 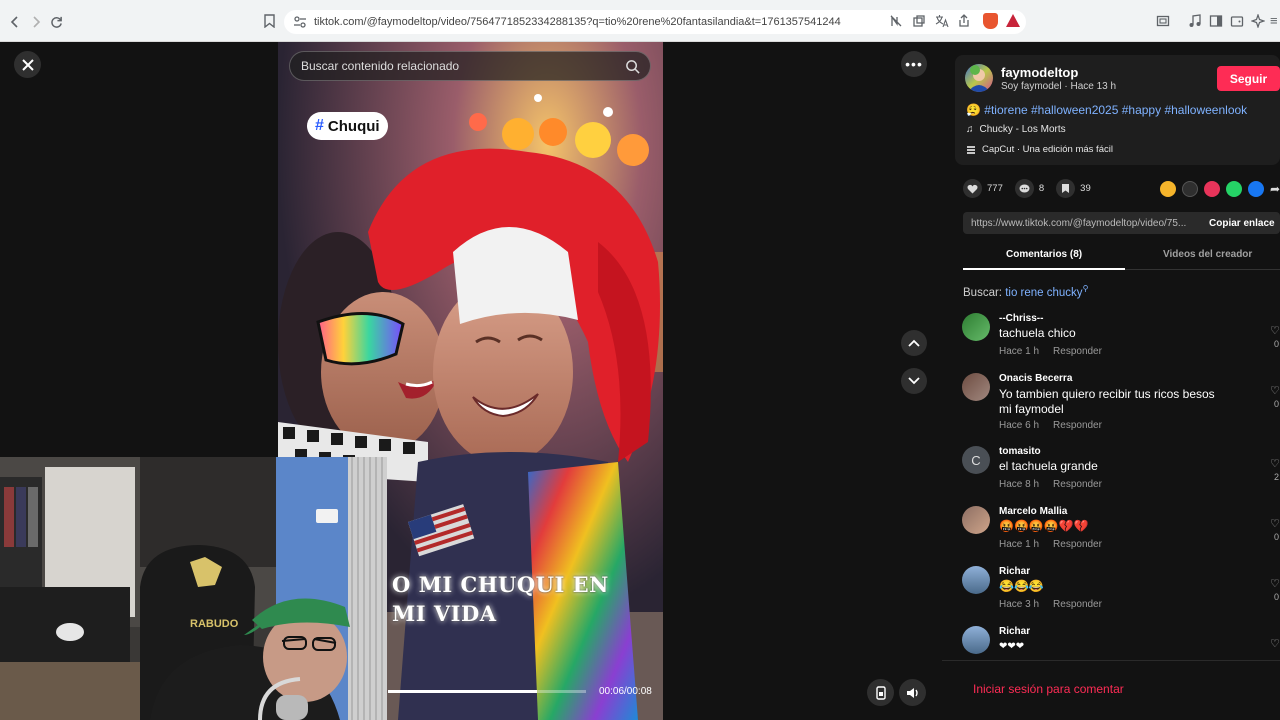 What do you see at coordinates (1047, 149) in the screenshot?
I see `capcut-label: CapCut · Una edición más fácil` at bounding box center [1047, 149].